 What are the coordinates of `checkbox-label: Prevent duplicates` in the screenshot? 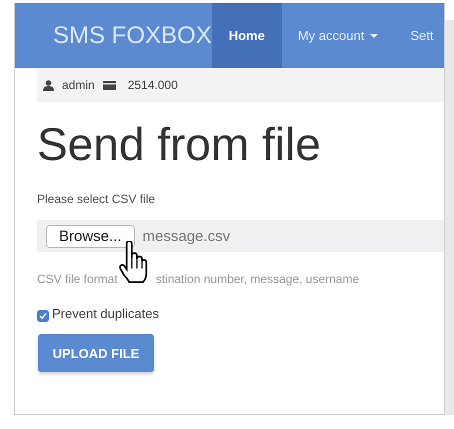 It's located at (105, 313).